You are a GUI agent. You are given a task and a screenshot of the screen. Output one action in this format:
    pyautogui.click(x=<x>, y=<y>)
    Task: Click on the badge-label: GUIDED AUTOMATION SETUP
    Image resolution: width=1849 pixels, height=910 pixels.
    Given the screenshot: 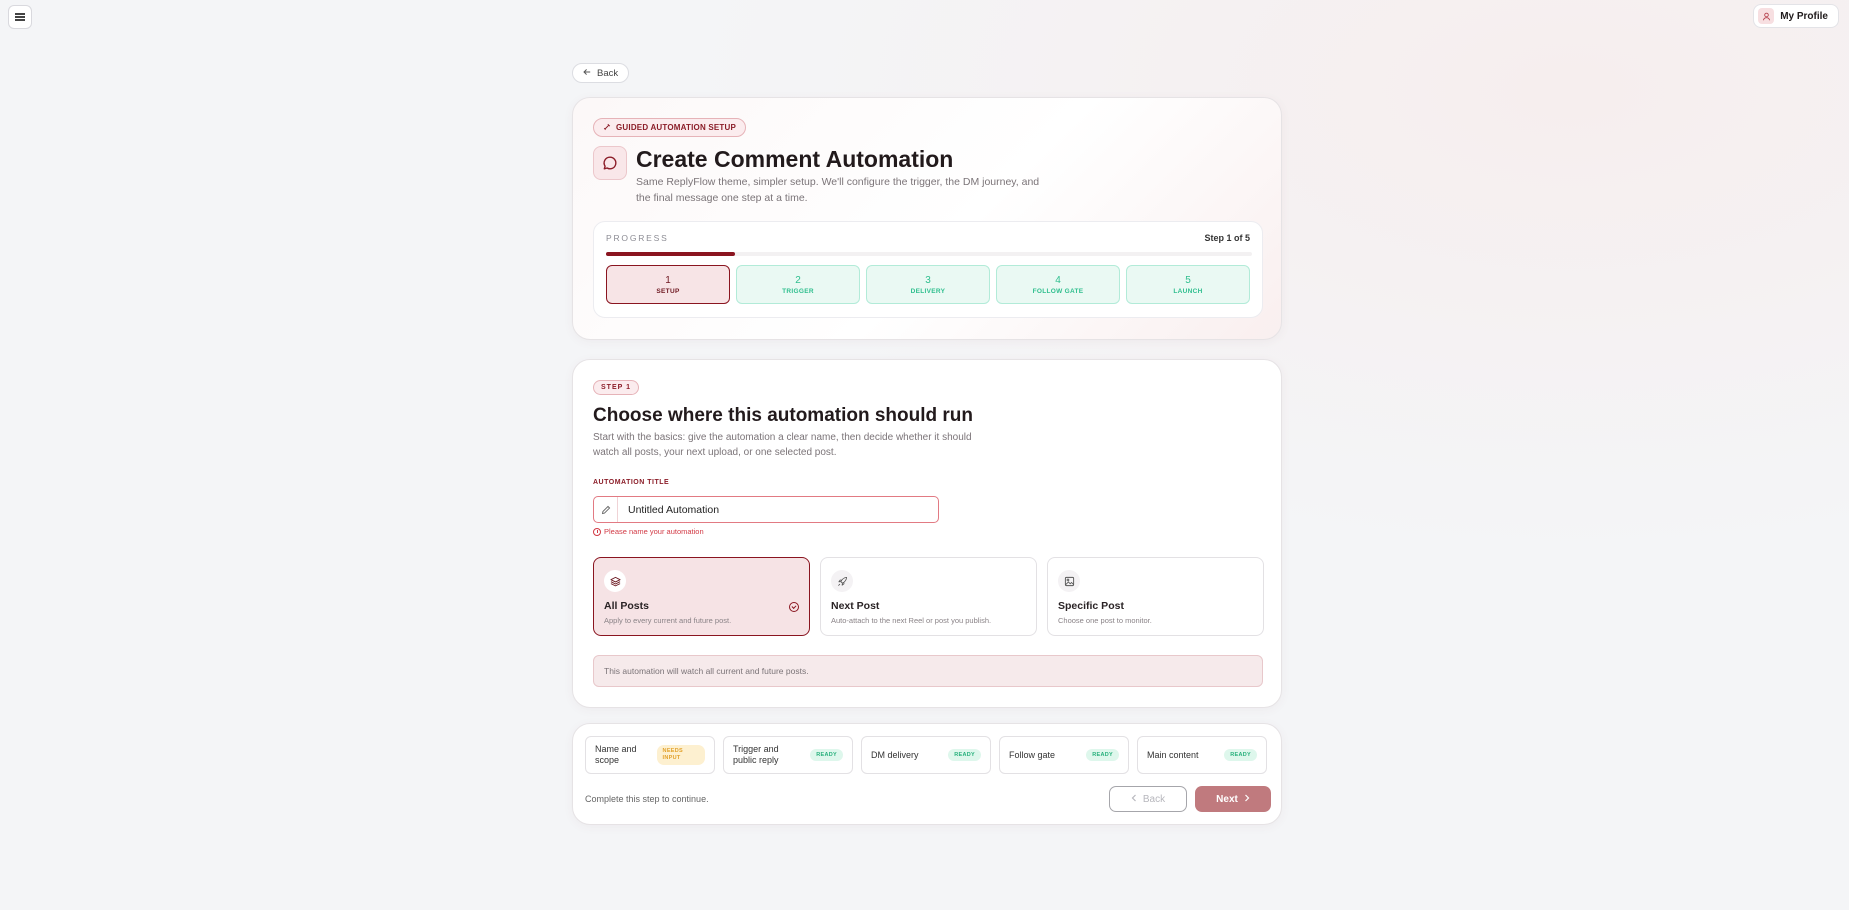 What is the action you would take?
    pyautogui.click(x=676, y=127)
    